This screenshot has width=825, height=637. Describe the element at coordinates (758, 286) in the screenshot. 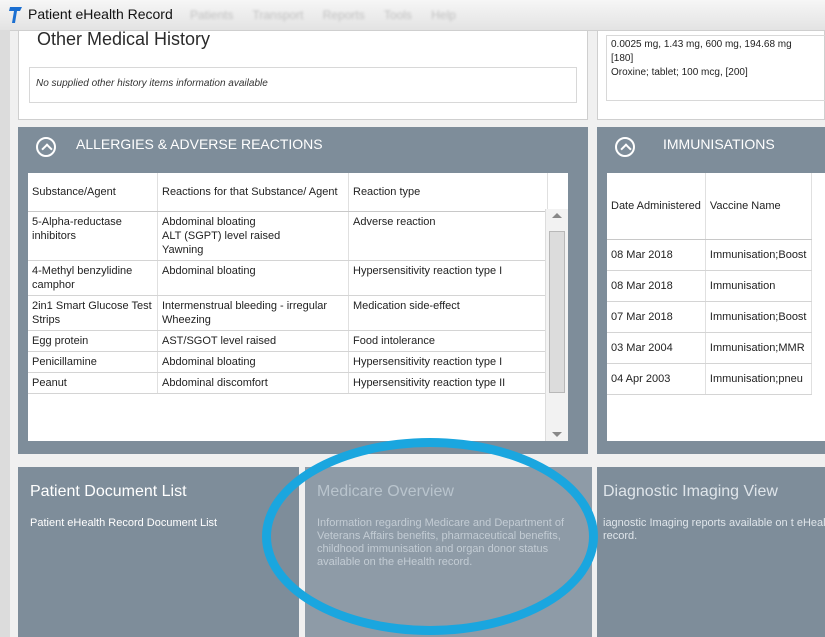

I see `vaccine-cell: Immunisation` at that location.